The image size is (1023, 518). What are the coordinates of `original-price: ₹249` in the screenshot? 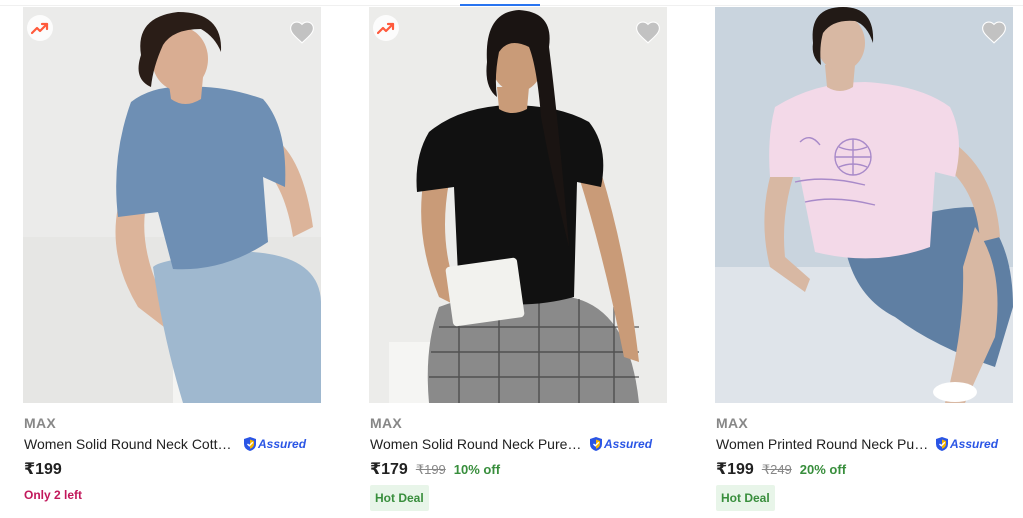 It's located at (776, 469).